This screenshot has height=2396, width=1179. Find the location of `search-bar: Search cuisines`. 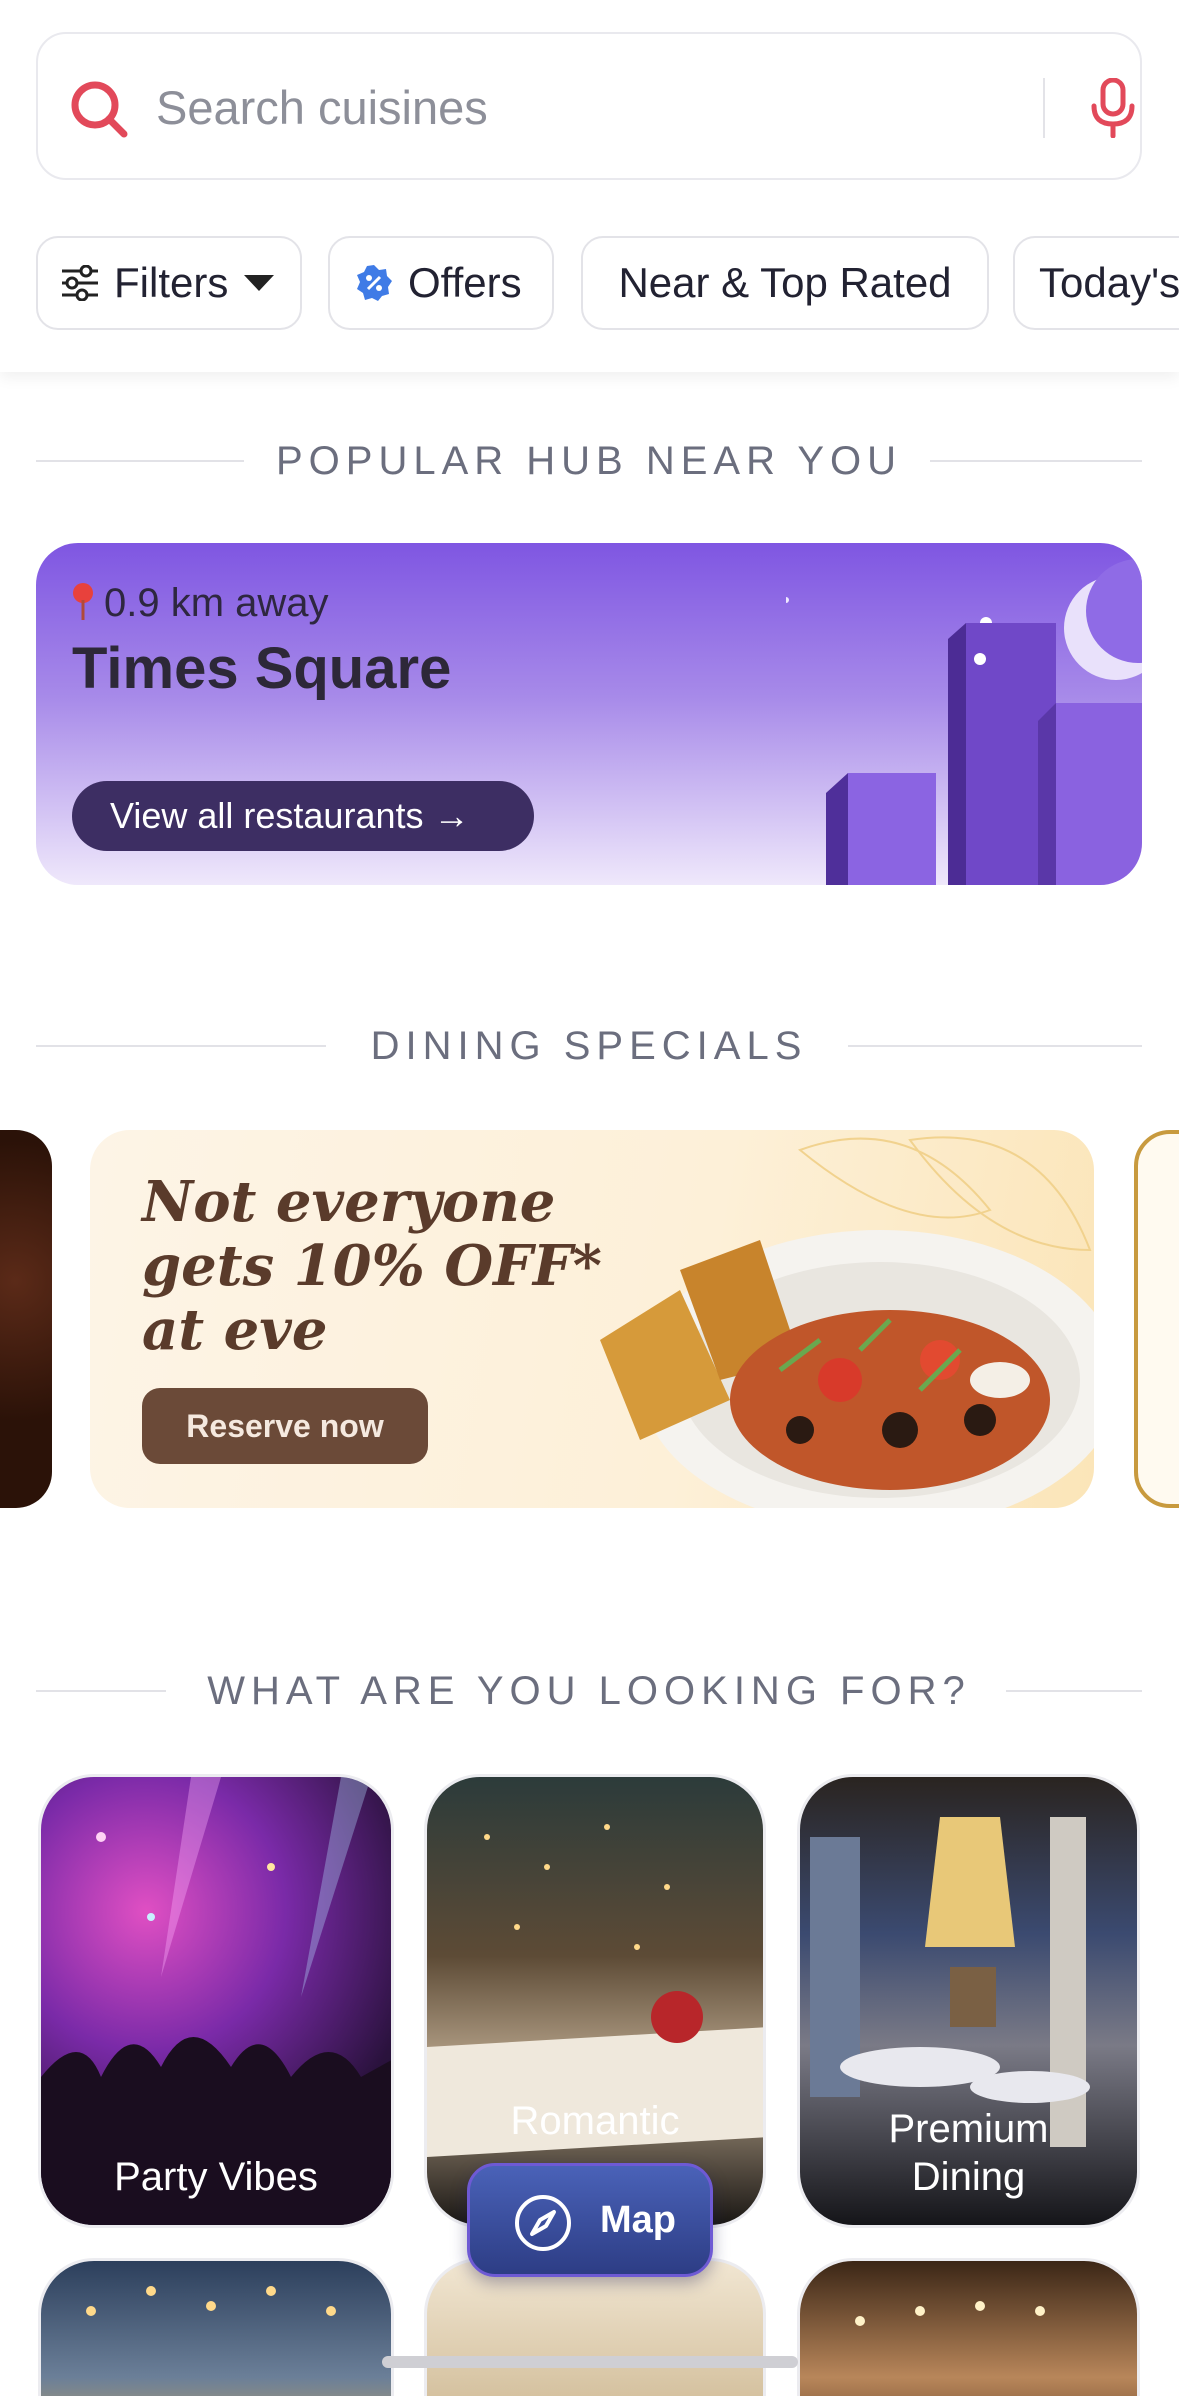

search-bar: Search cuisines is located at coordinates (589, 106).